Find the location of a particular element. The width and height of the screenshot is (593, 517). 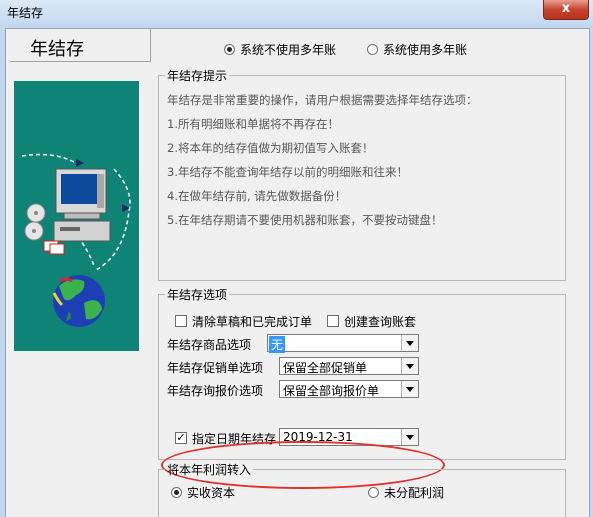

product-option-select: 无 is located at coordinates (343, 343).